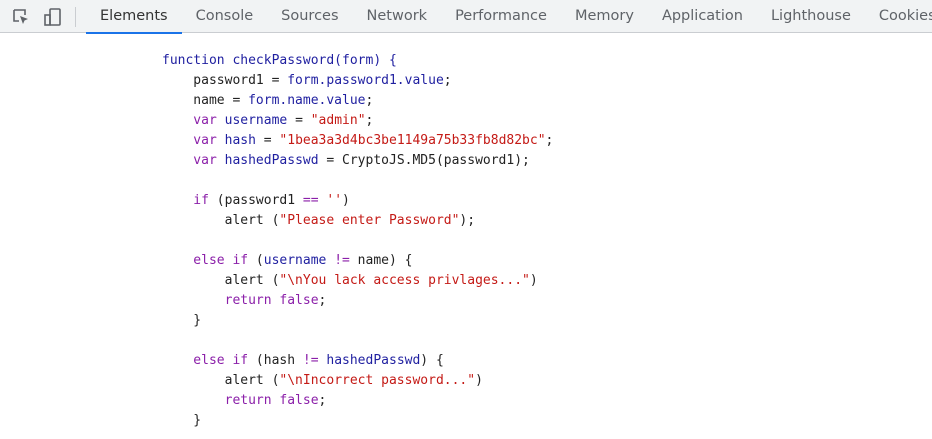 The width and height of the screenshot is (932, 439). I want to click on code-token: function checkPassword(form) {, so click(279, 60).